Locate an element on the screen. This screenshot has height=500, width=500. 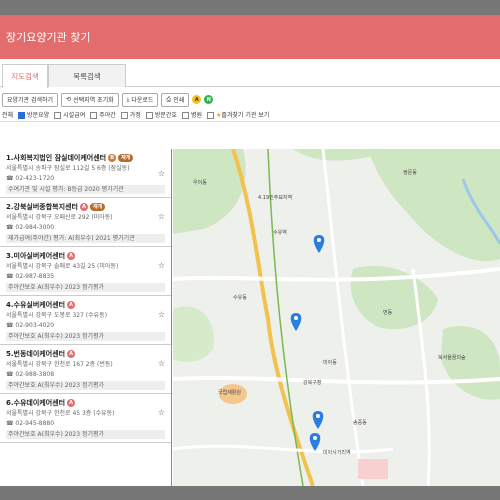
filter-checked: 방문요양 is located at coordinates (33, 114).